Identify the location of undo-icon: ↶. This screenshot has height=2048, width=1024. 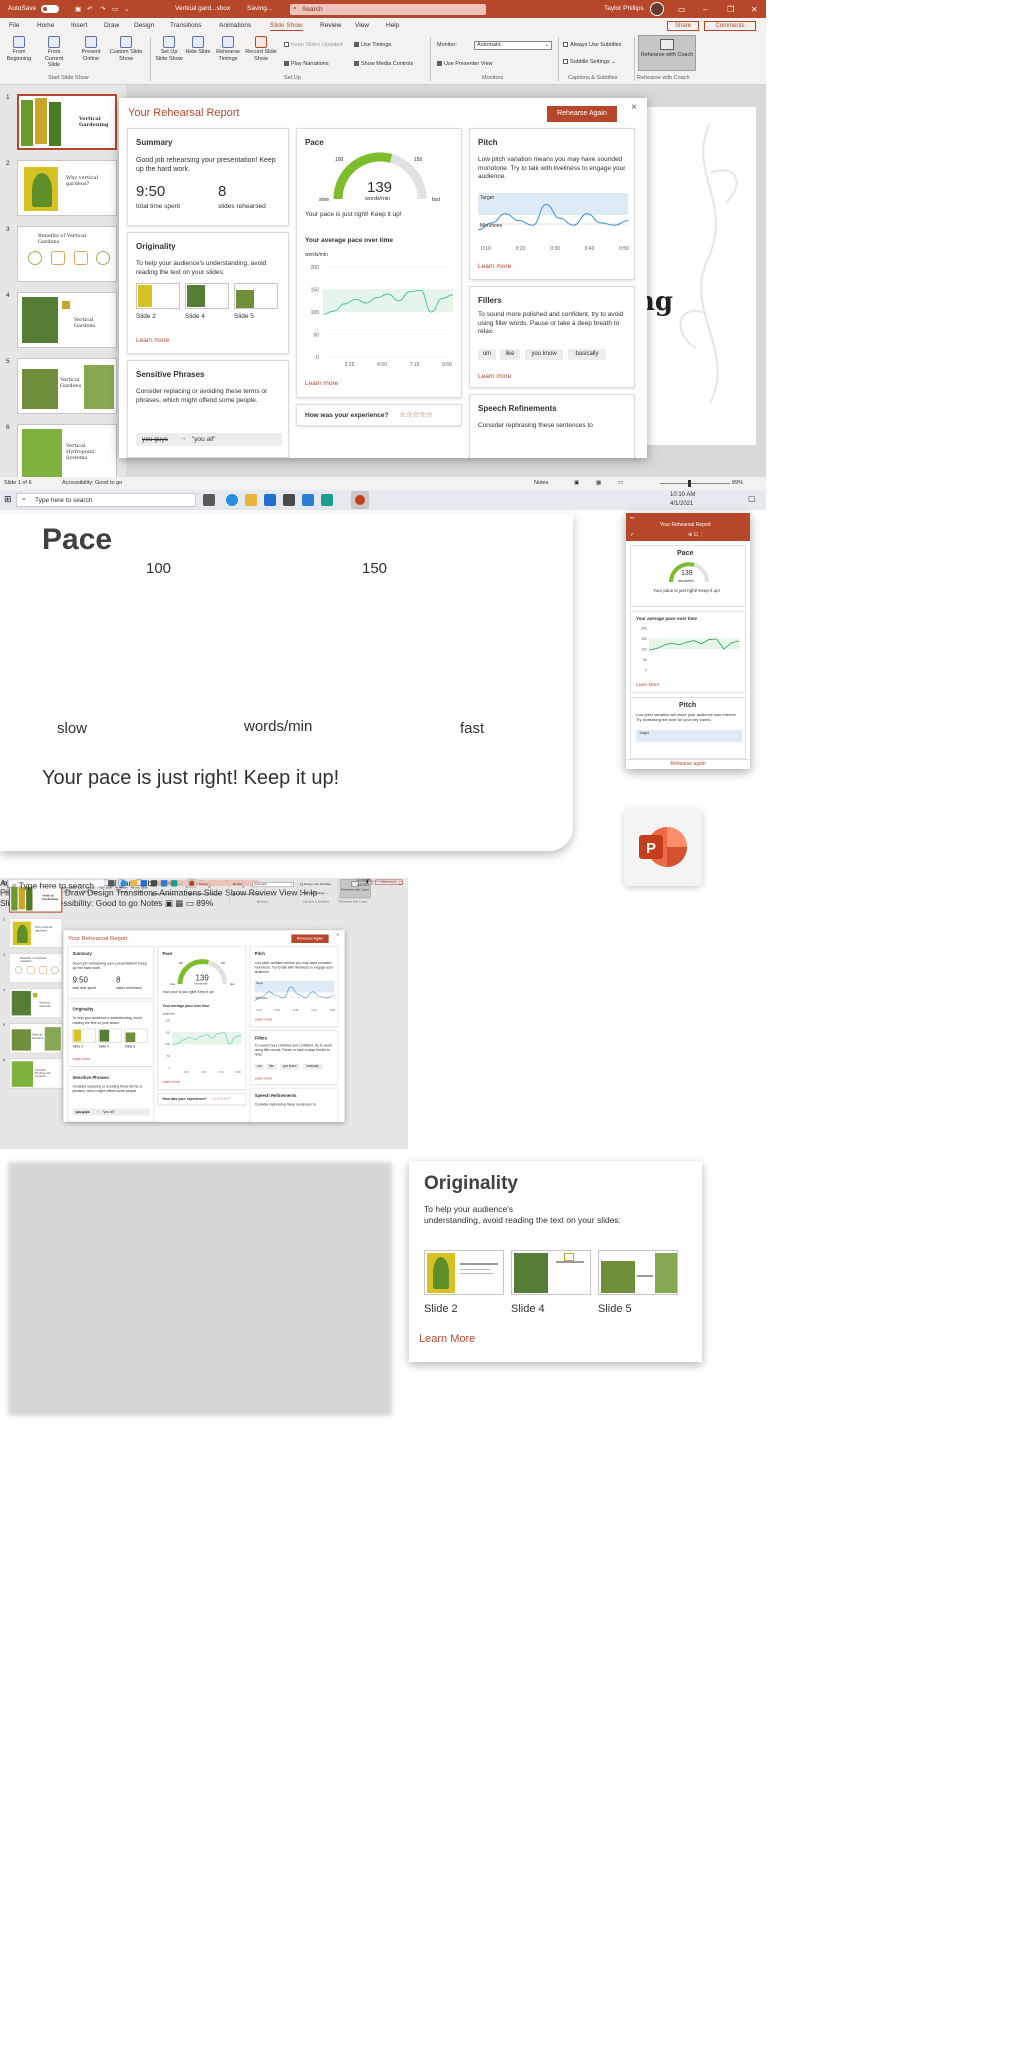
(89, 9).